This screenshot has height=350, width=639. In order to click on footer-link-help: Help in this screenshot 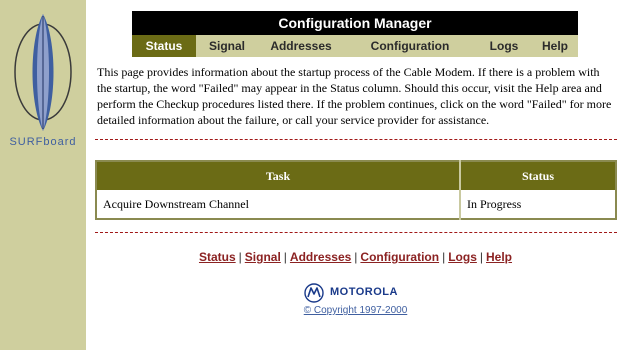, I will do `click(499, 257)`.